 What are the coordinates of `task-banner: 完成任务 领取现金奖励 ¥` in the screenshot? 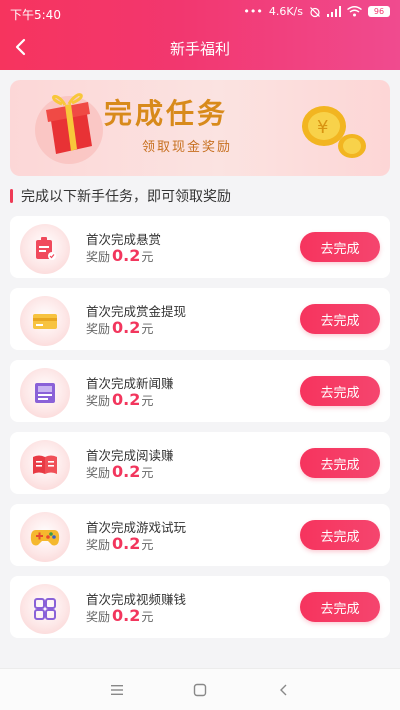 It's located at (200, 128).